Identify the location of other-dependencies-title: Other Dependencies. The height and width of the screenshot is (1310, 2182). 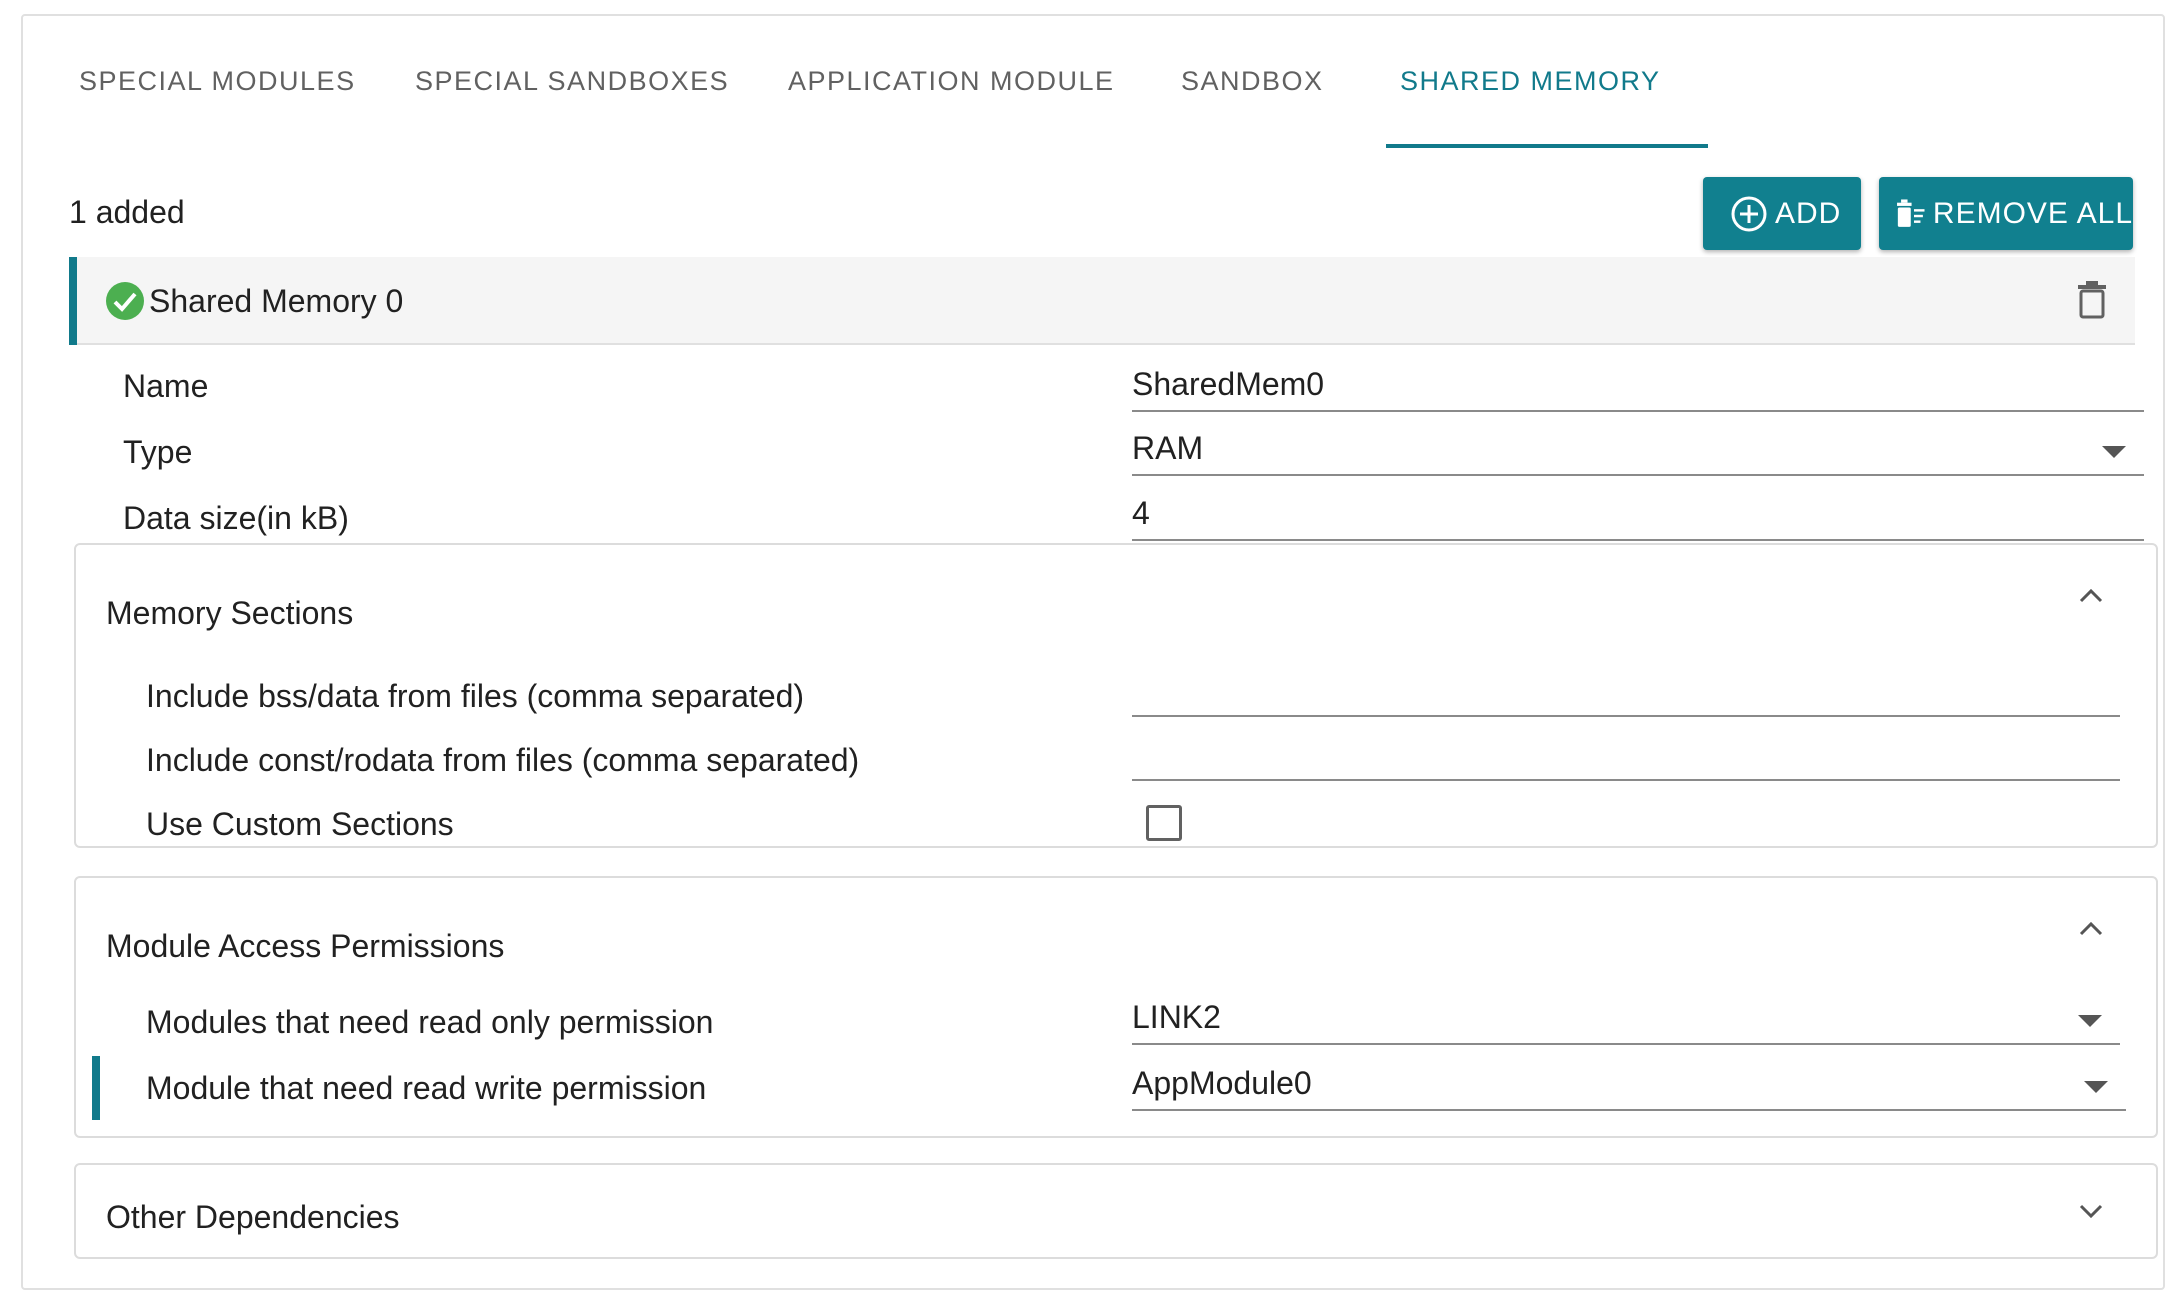
(253, 1217).